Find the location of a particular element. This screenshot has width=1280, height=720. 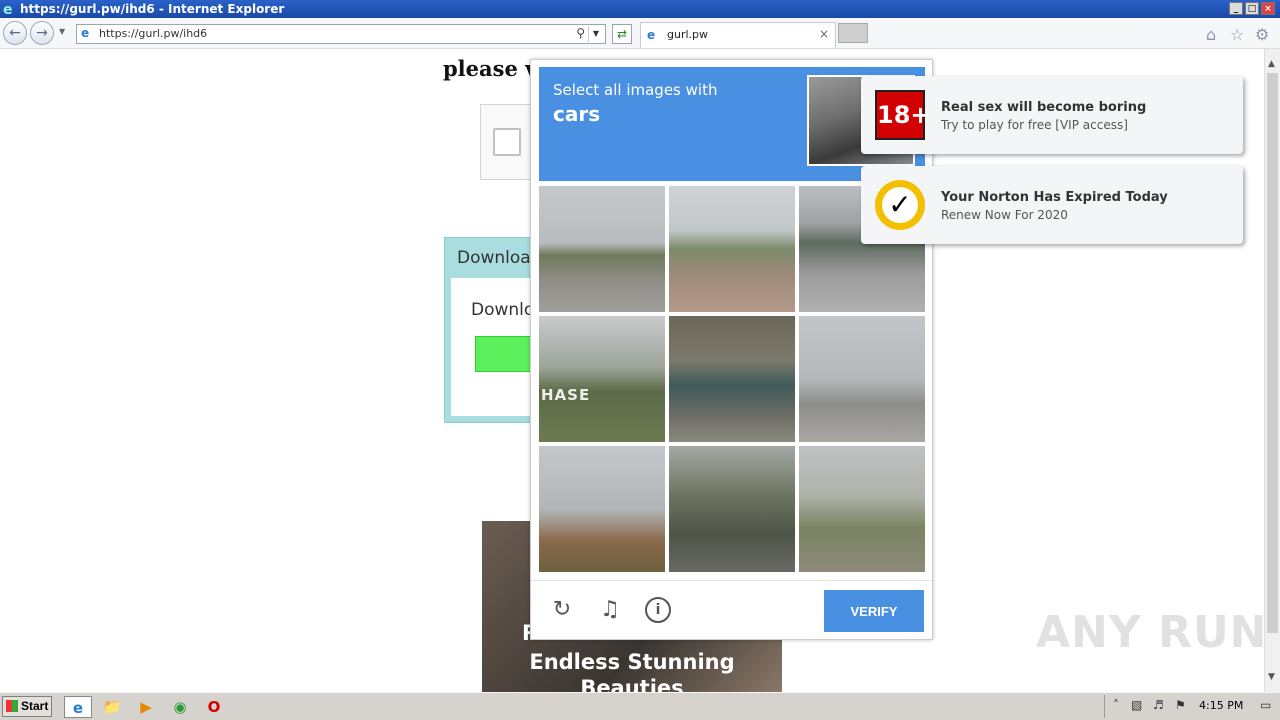

arrow-left-icon: ← is located at coordinates (15, 33).